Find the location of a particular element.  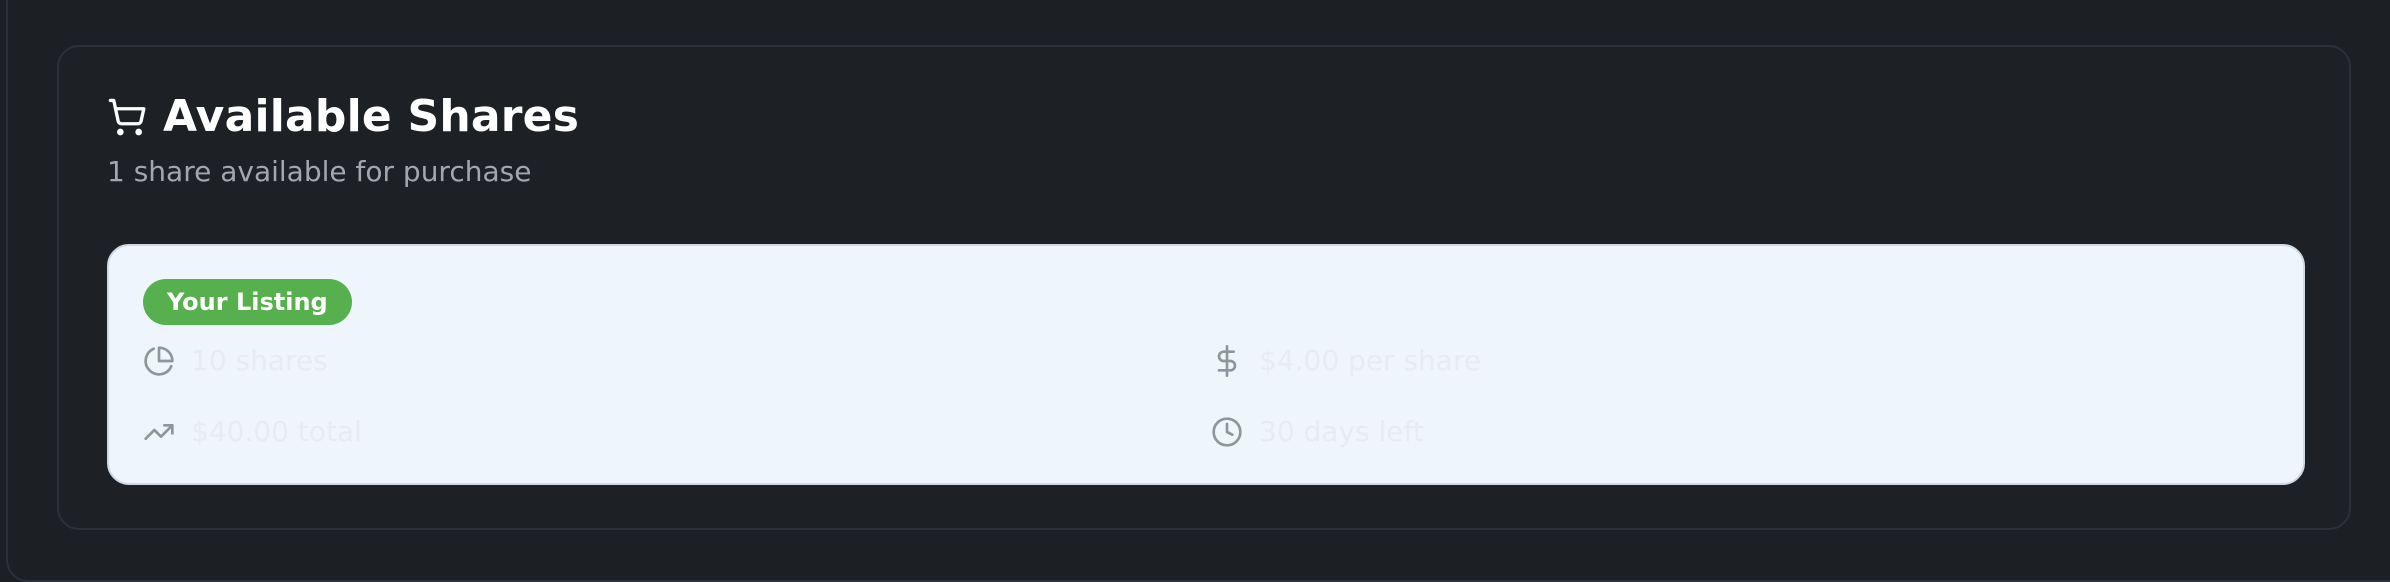

price-per-share-detail: $4.00 per share is located at coordinates (1346, 360).